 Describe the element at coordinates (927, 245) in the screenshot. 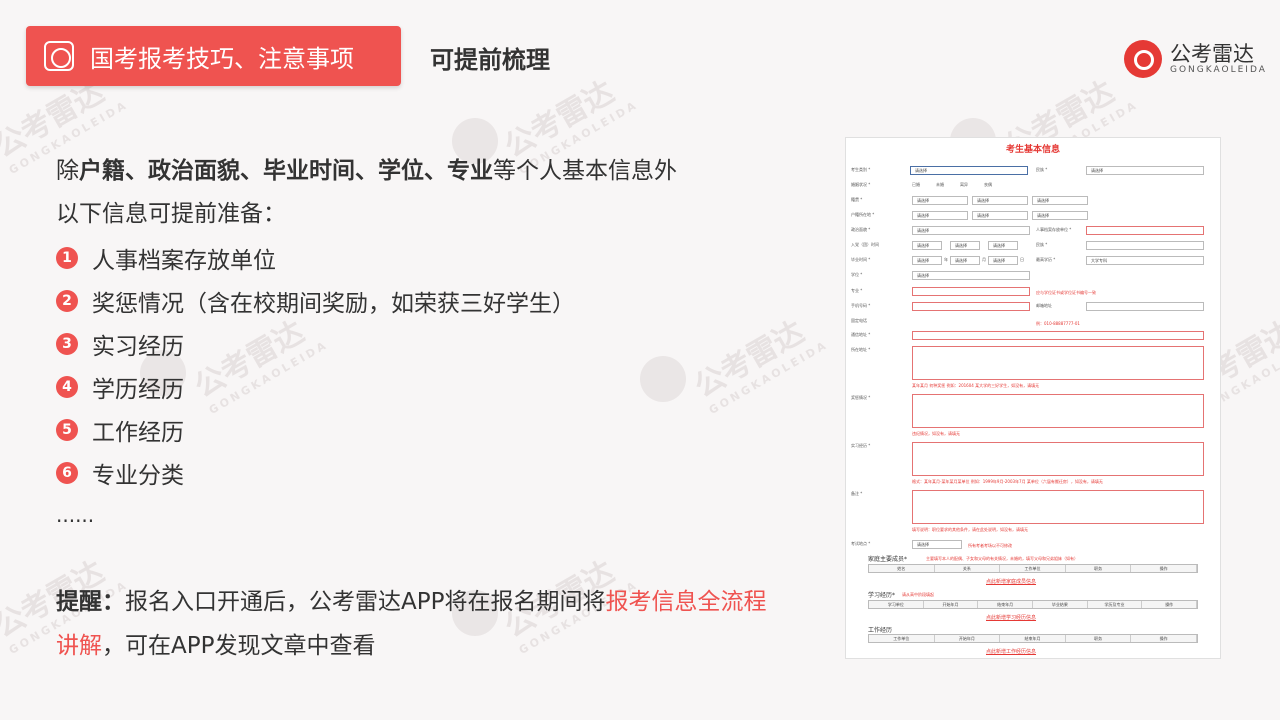

I see `join-year-select: 请选择` at that location.